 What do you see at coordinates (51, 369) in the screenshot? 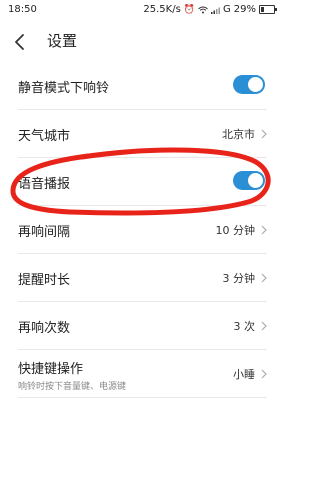
I see `setting-label: 快捷键操作` at bounding box center [51, 369].